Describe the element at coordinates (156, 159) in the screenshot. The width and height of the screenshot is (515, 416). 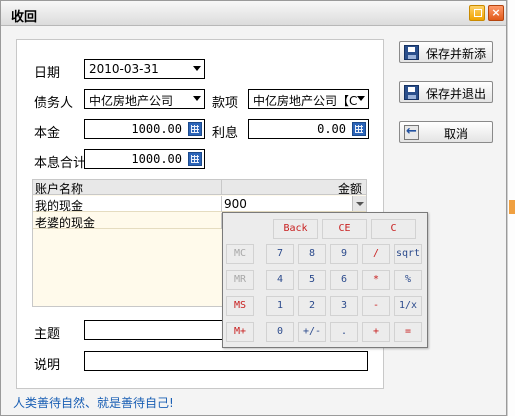
I see `total-value: 1000.00` at that location.